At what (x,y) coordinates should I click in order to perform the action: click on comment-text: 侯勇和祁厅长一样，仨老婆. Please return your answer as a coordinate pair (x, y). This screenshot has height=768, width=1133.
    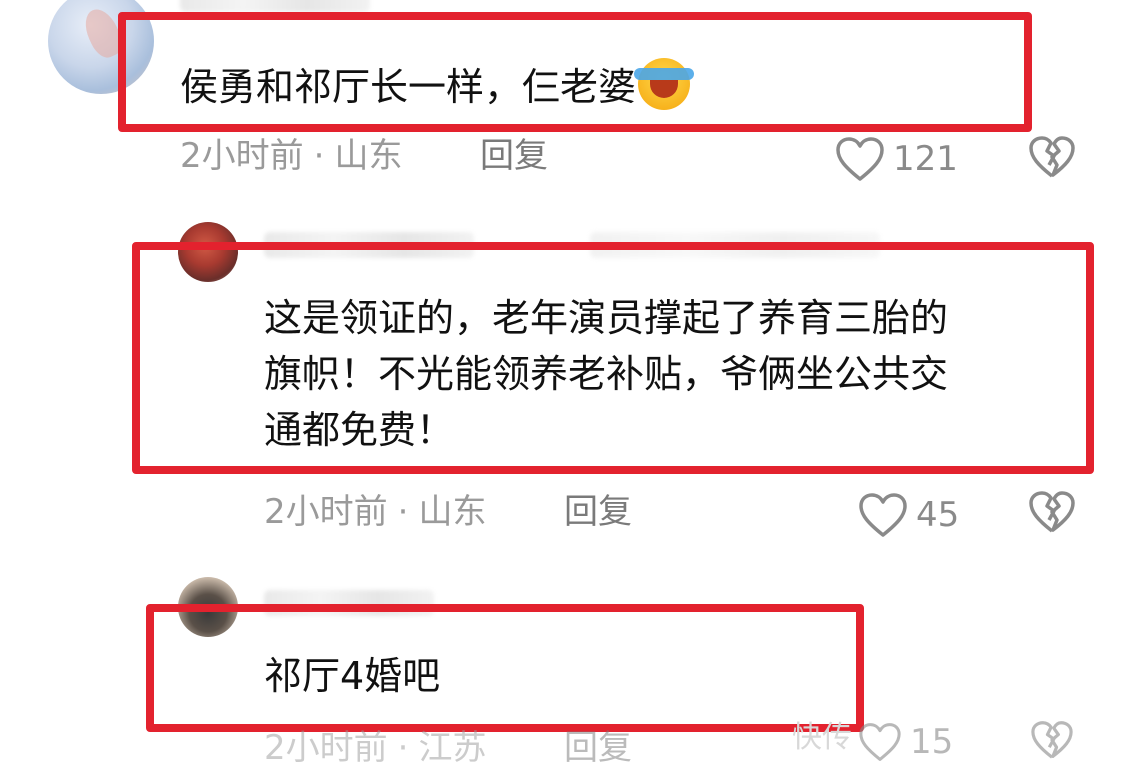
    Looking at the image, I should click on (437, 86).